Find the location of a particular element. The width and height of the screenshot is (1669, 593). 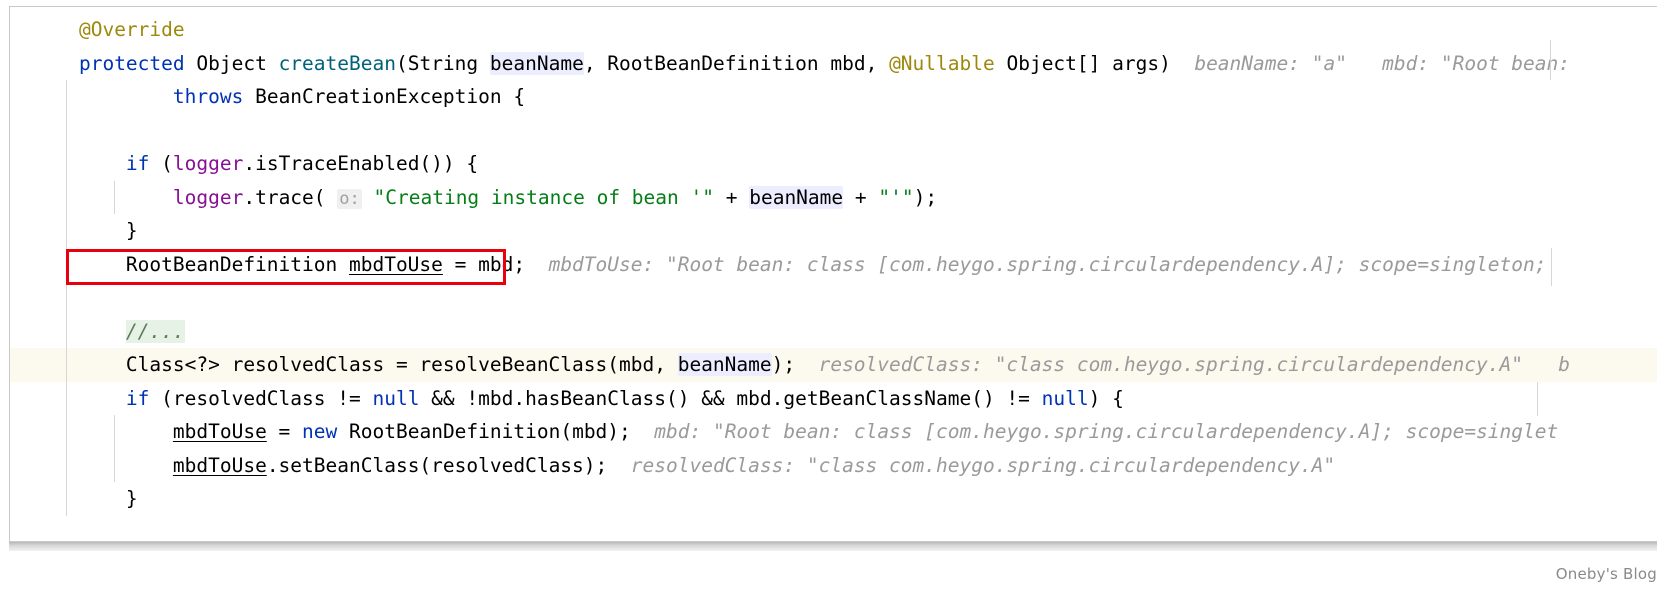

code-token: RootBeanDefinition is located at coordinates (190, 264).